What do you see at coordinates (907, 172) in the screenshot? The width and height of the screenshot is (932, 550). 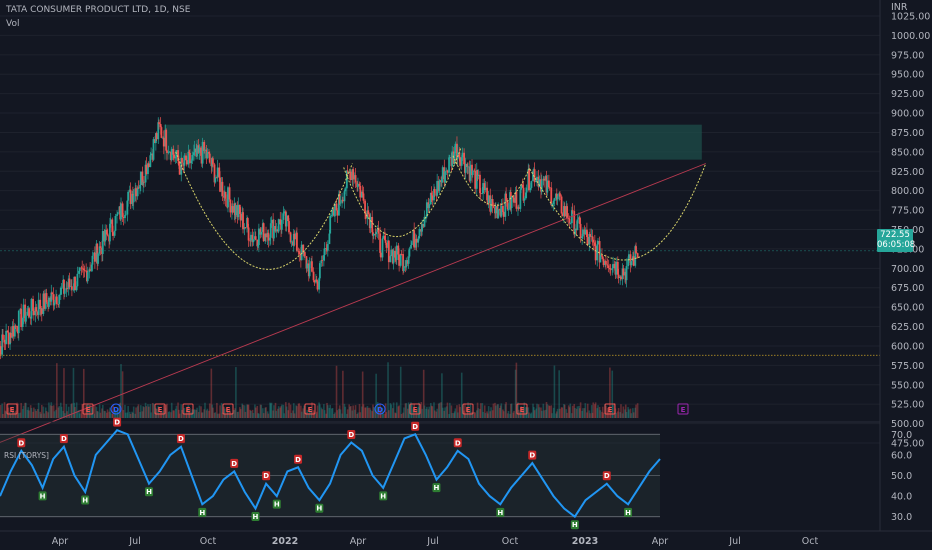 I see `price-tick-label: 825.00` at bounding box center [907, 172].